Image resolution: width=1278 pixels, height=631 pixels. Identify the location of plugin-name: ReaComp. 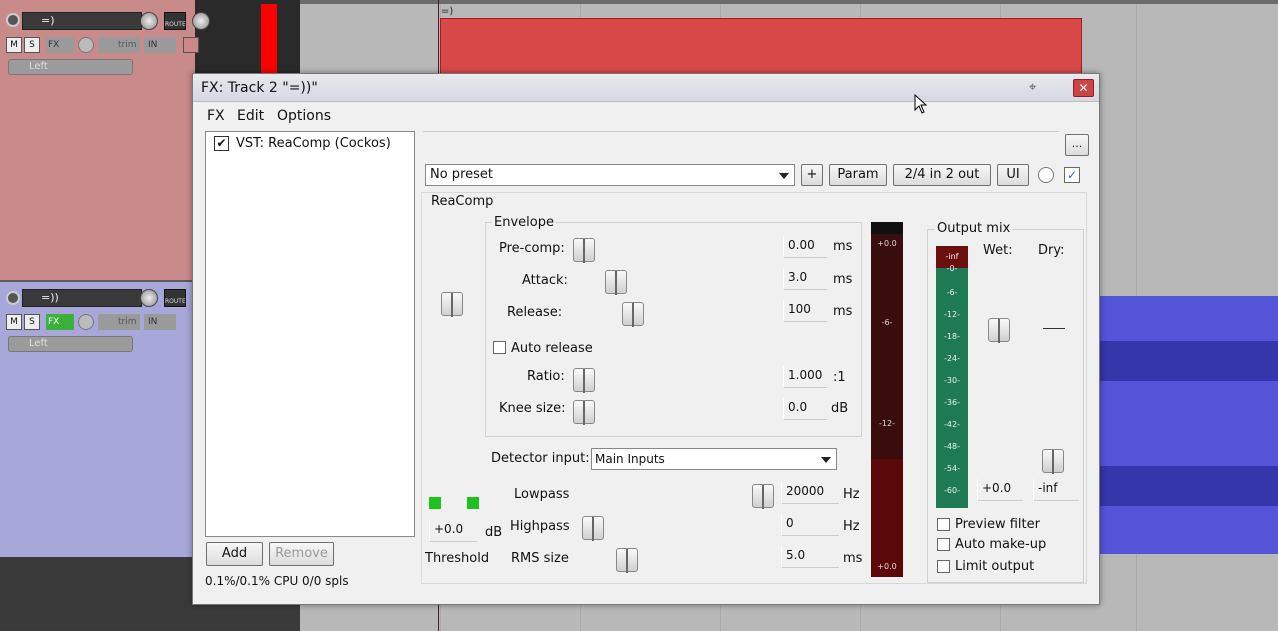
(462, 201).